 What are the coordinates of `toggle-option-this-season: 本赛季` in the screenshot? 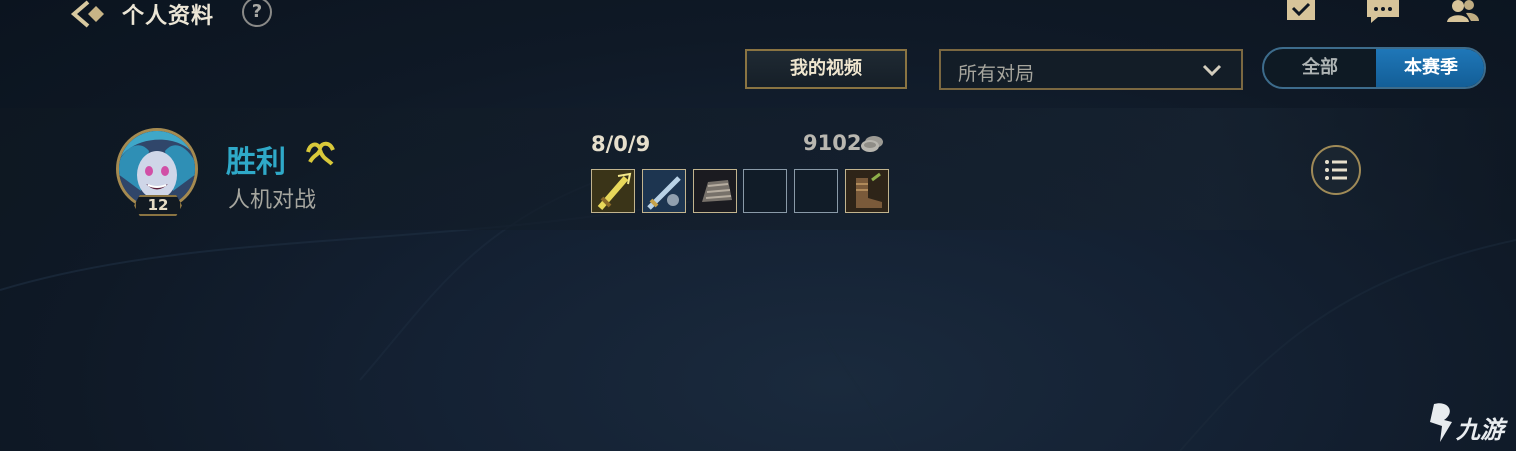 It's located at (1430, 68).